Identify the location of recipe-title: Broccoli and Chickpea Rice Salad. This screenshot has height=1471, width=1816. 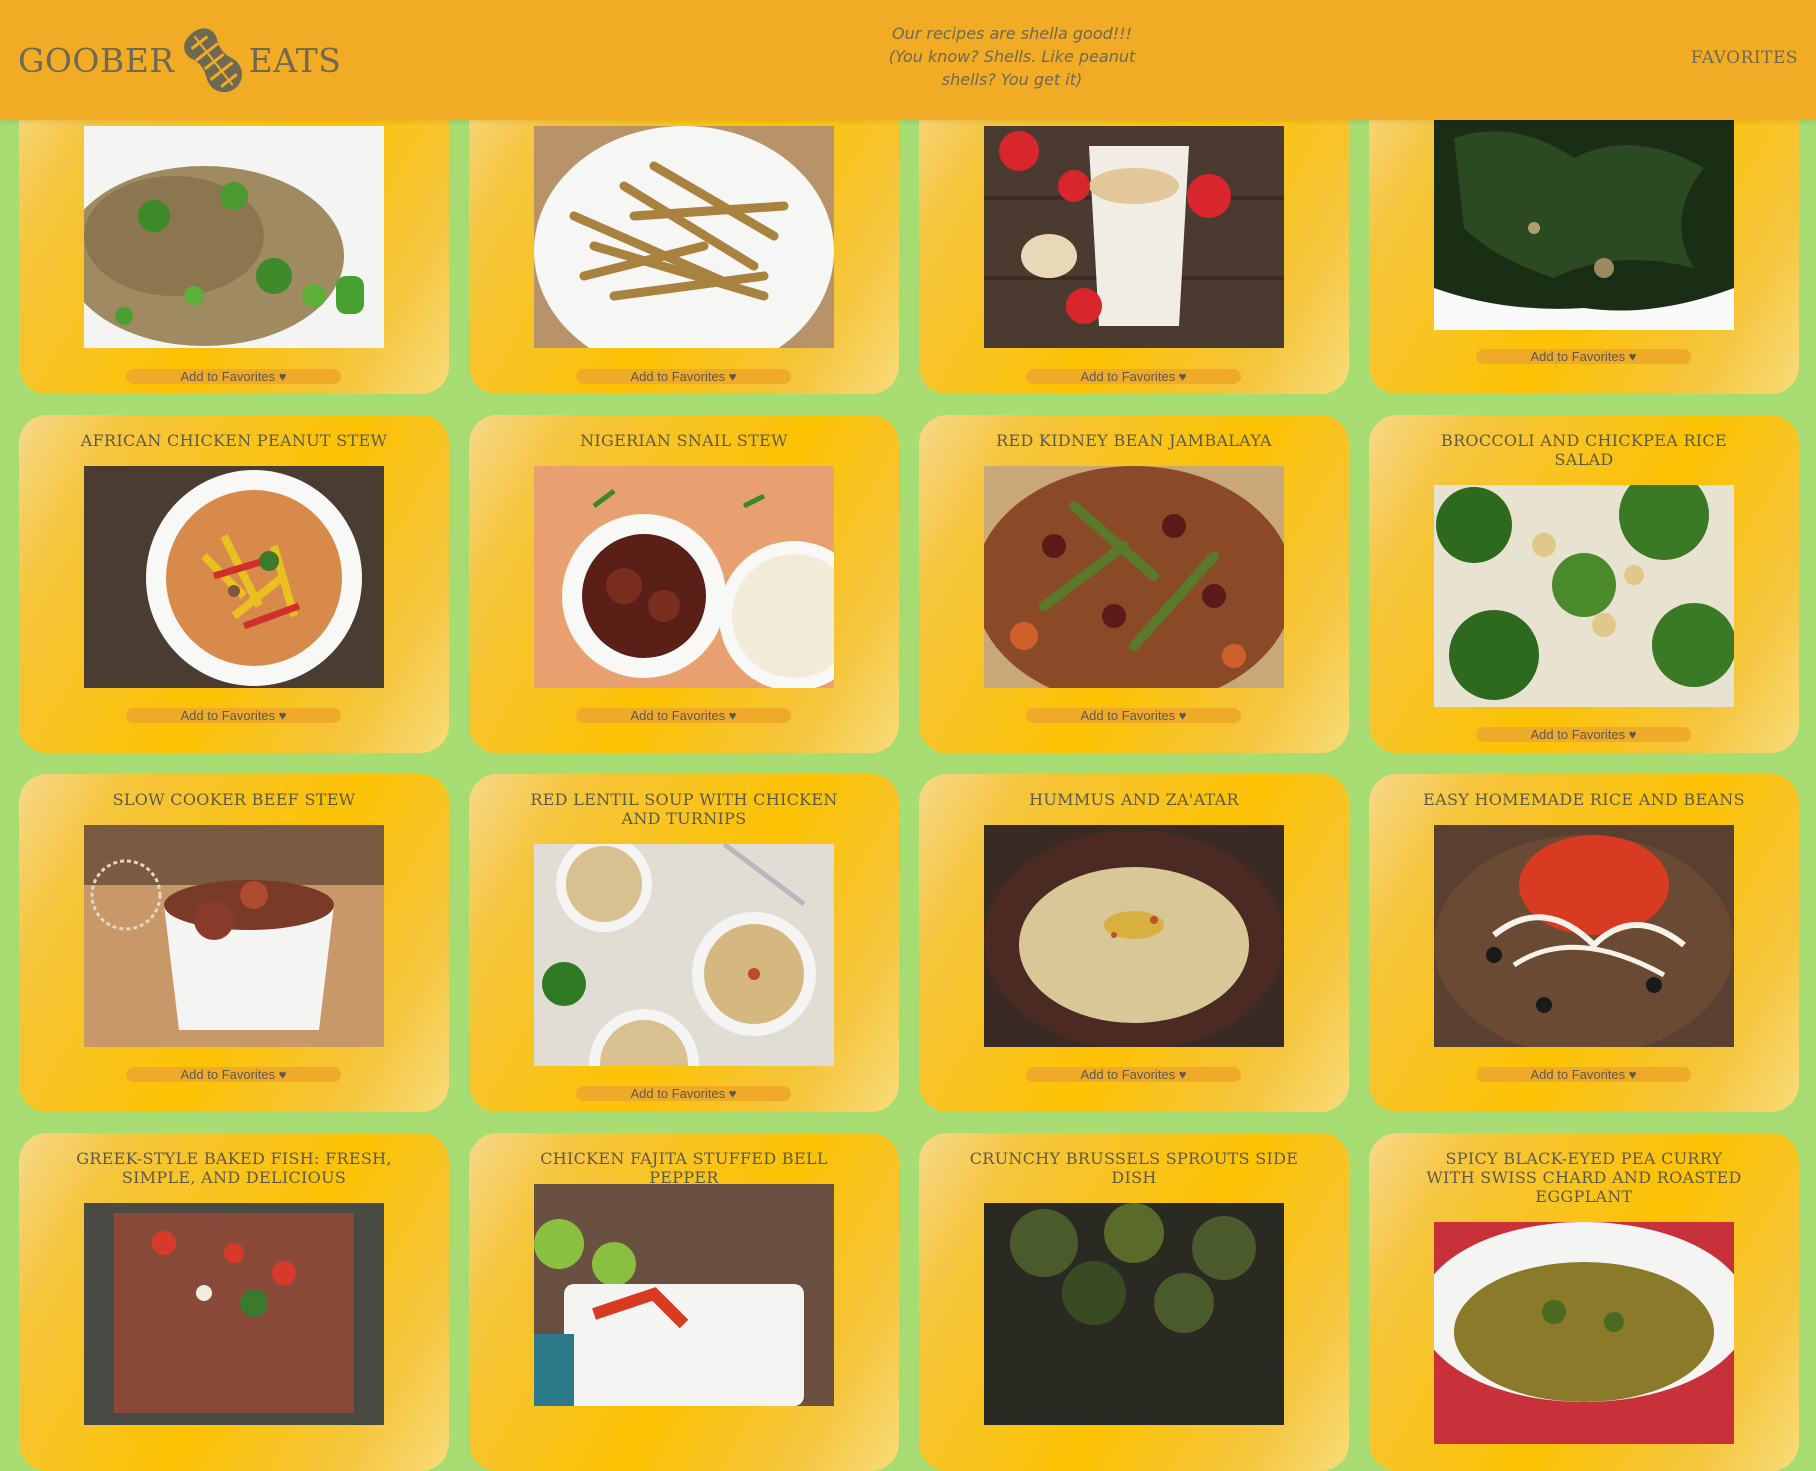
(1584, 450).